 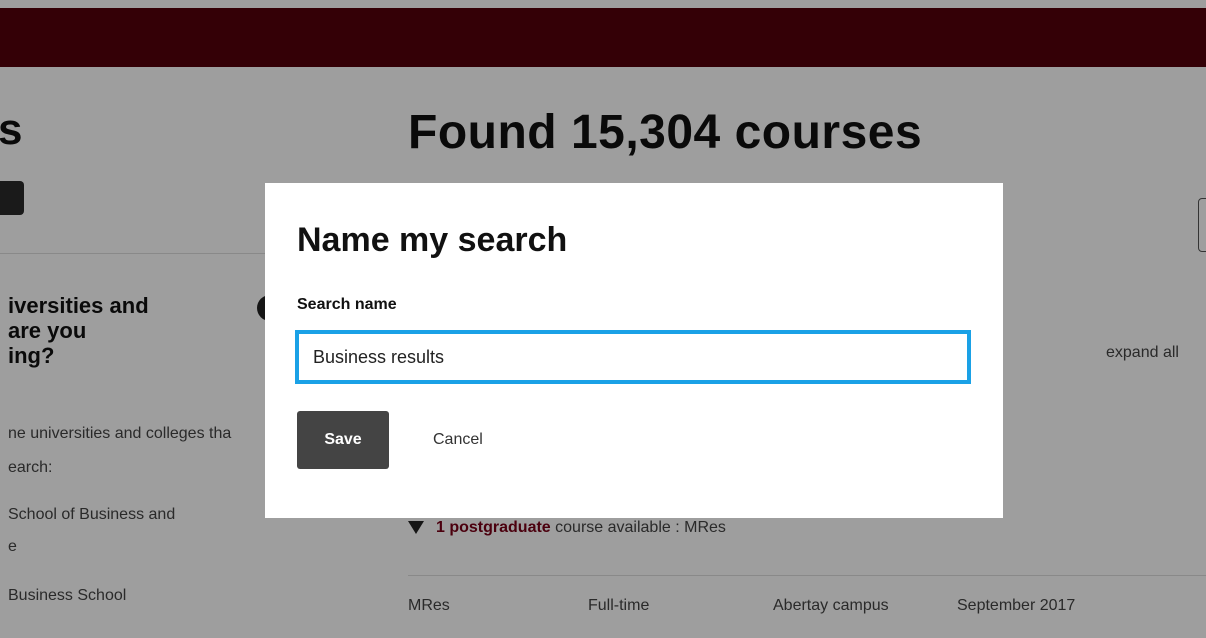 I want to click on dialog-title: Name my search, so click(x=432, y=240).